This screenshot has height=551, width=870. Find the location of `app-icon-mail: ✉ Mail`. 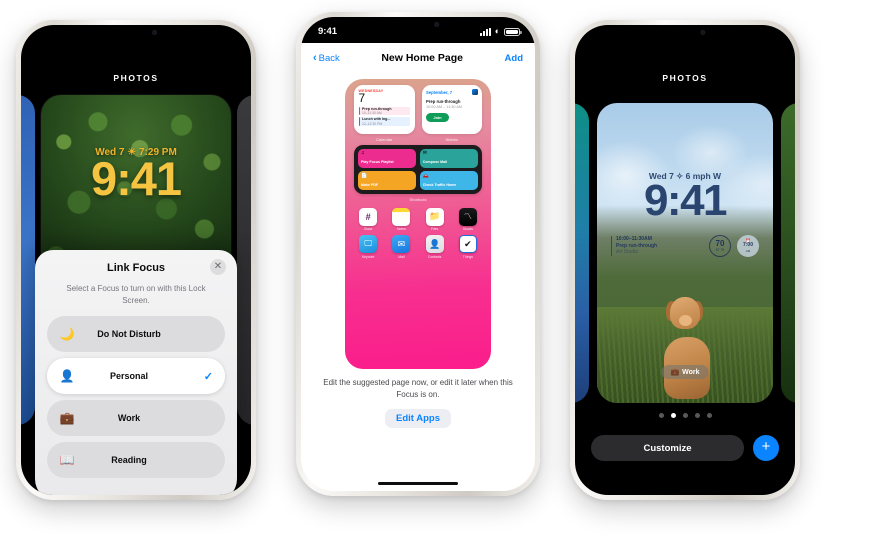

app-icon-mail: ✉ Mail is located at coordinates (401, 247).